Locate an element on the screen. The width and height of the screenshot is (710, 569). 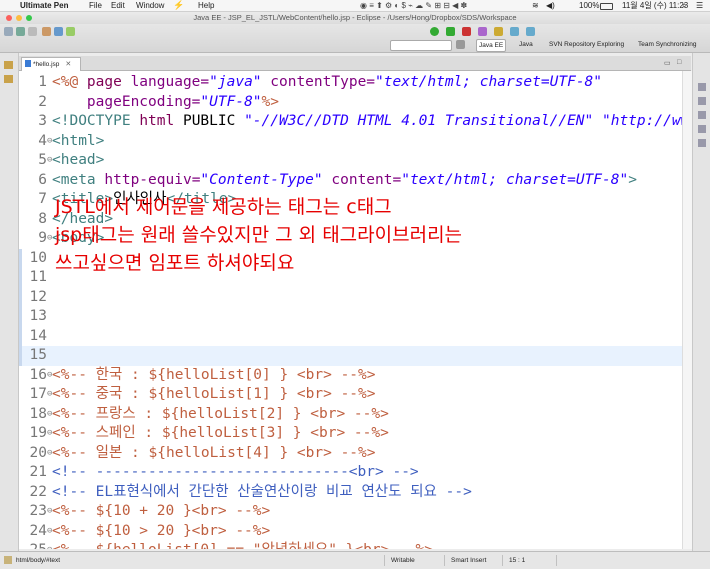
open-type-icon is located at coordinates (58, 31).